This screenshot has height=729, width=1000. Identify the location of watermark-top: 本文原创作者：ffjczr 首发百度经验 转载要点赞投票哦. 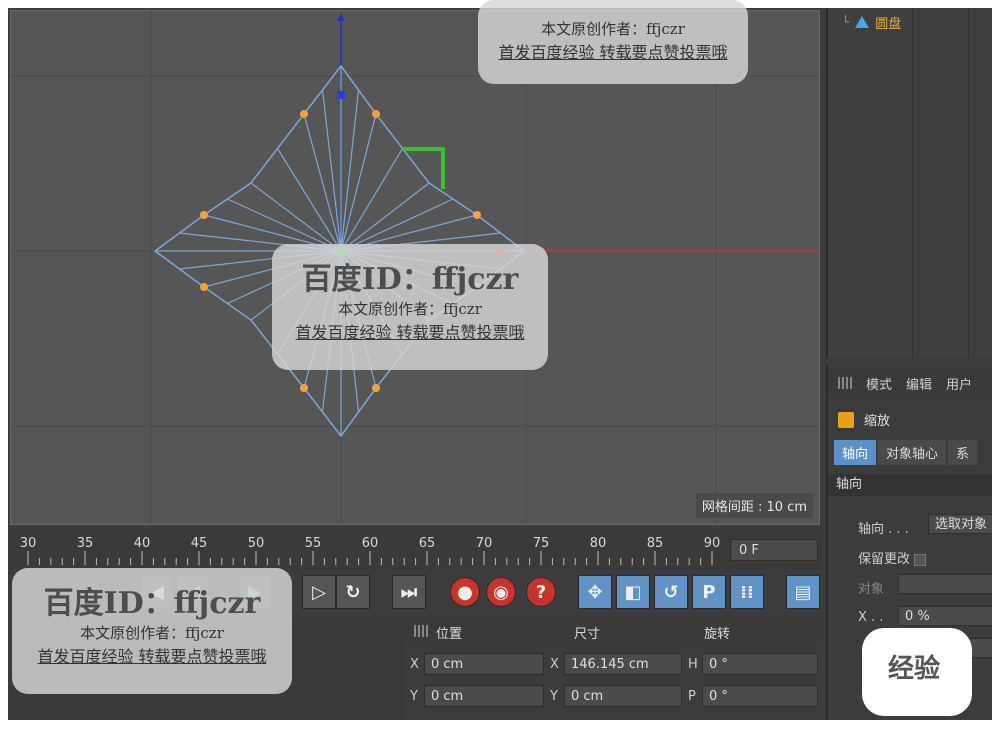
(613, 42).